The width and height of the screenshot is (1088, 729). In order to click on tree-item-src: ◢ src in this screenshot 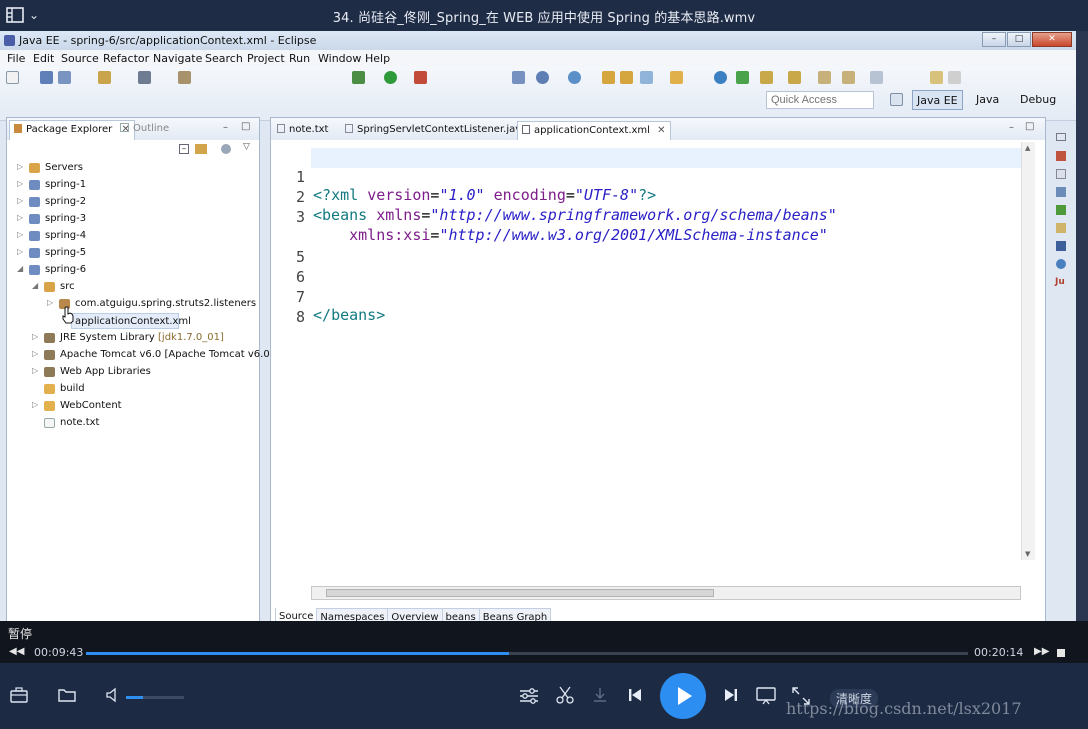, I will do `click(132, 287)`.